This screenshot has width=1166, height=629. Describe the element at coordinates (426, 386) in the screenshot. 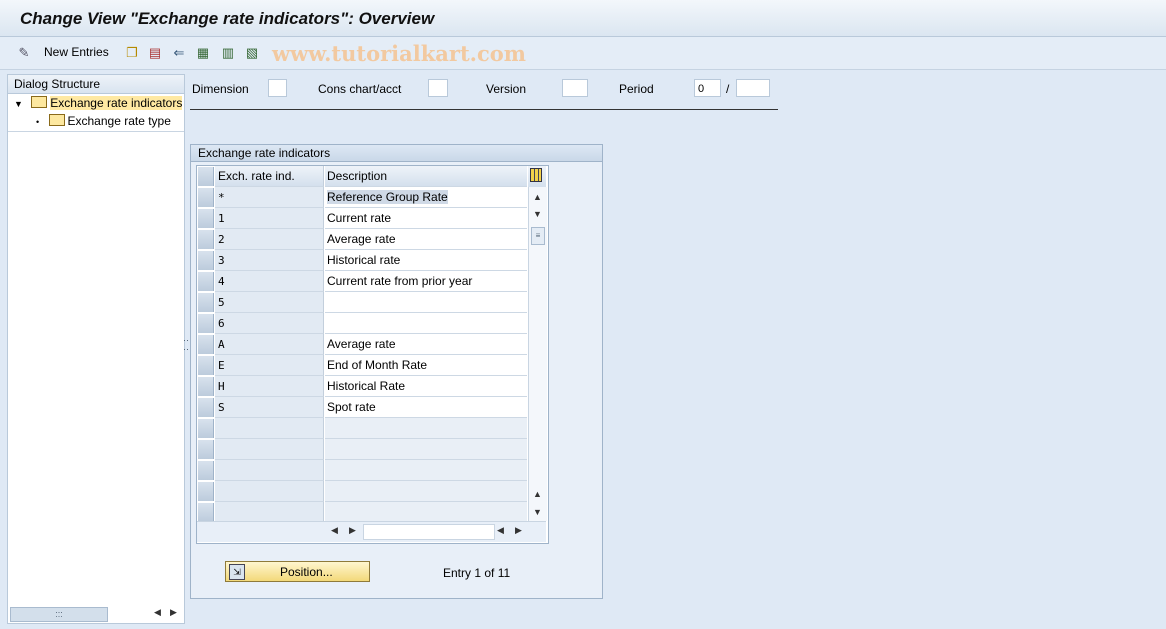

I see `cell-description: Historical Rate` at that location.